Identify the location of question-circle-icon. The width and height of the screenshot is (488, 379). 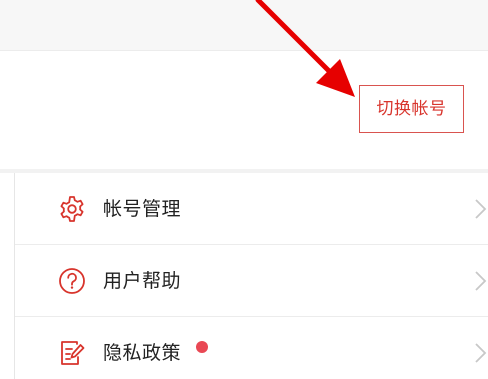
(72, 281).